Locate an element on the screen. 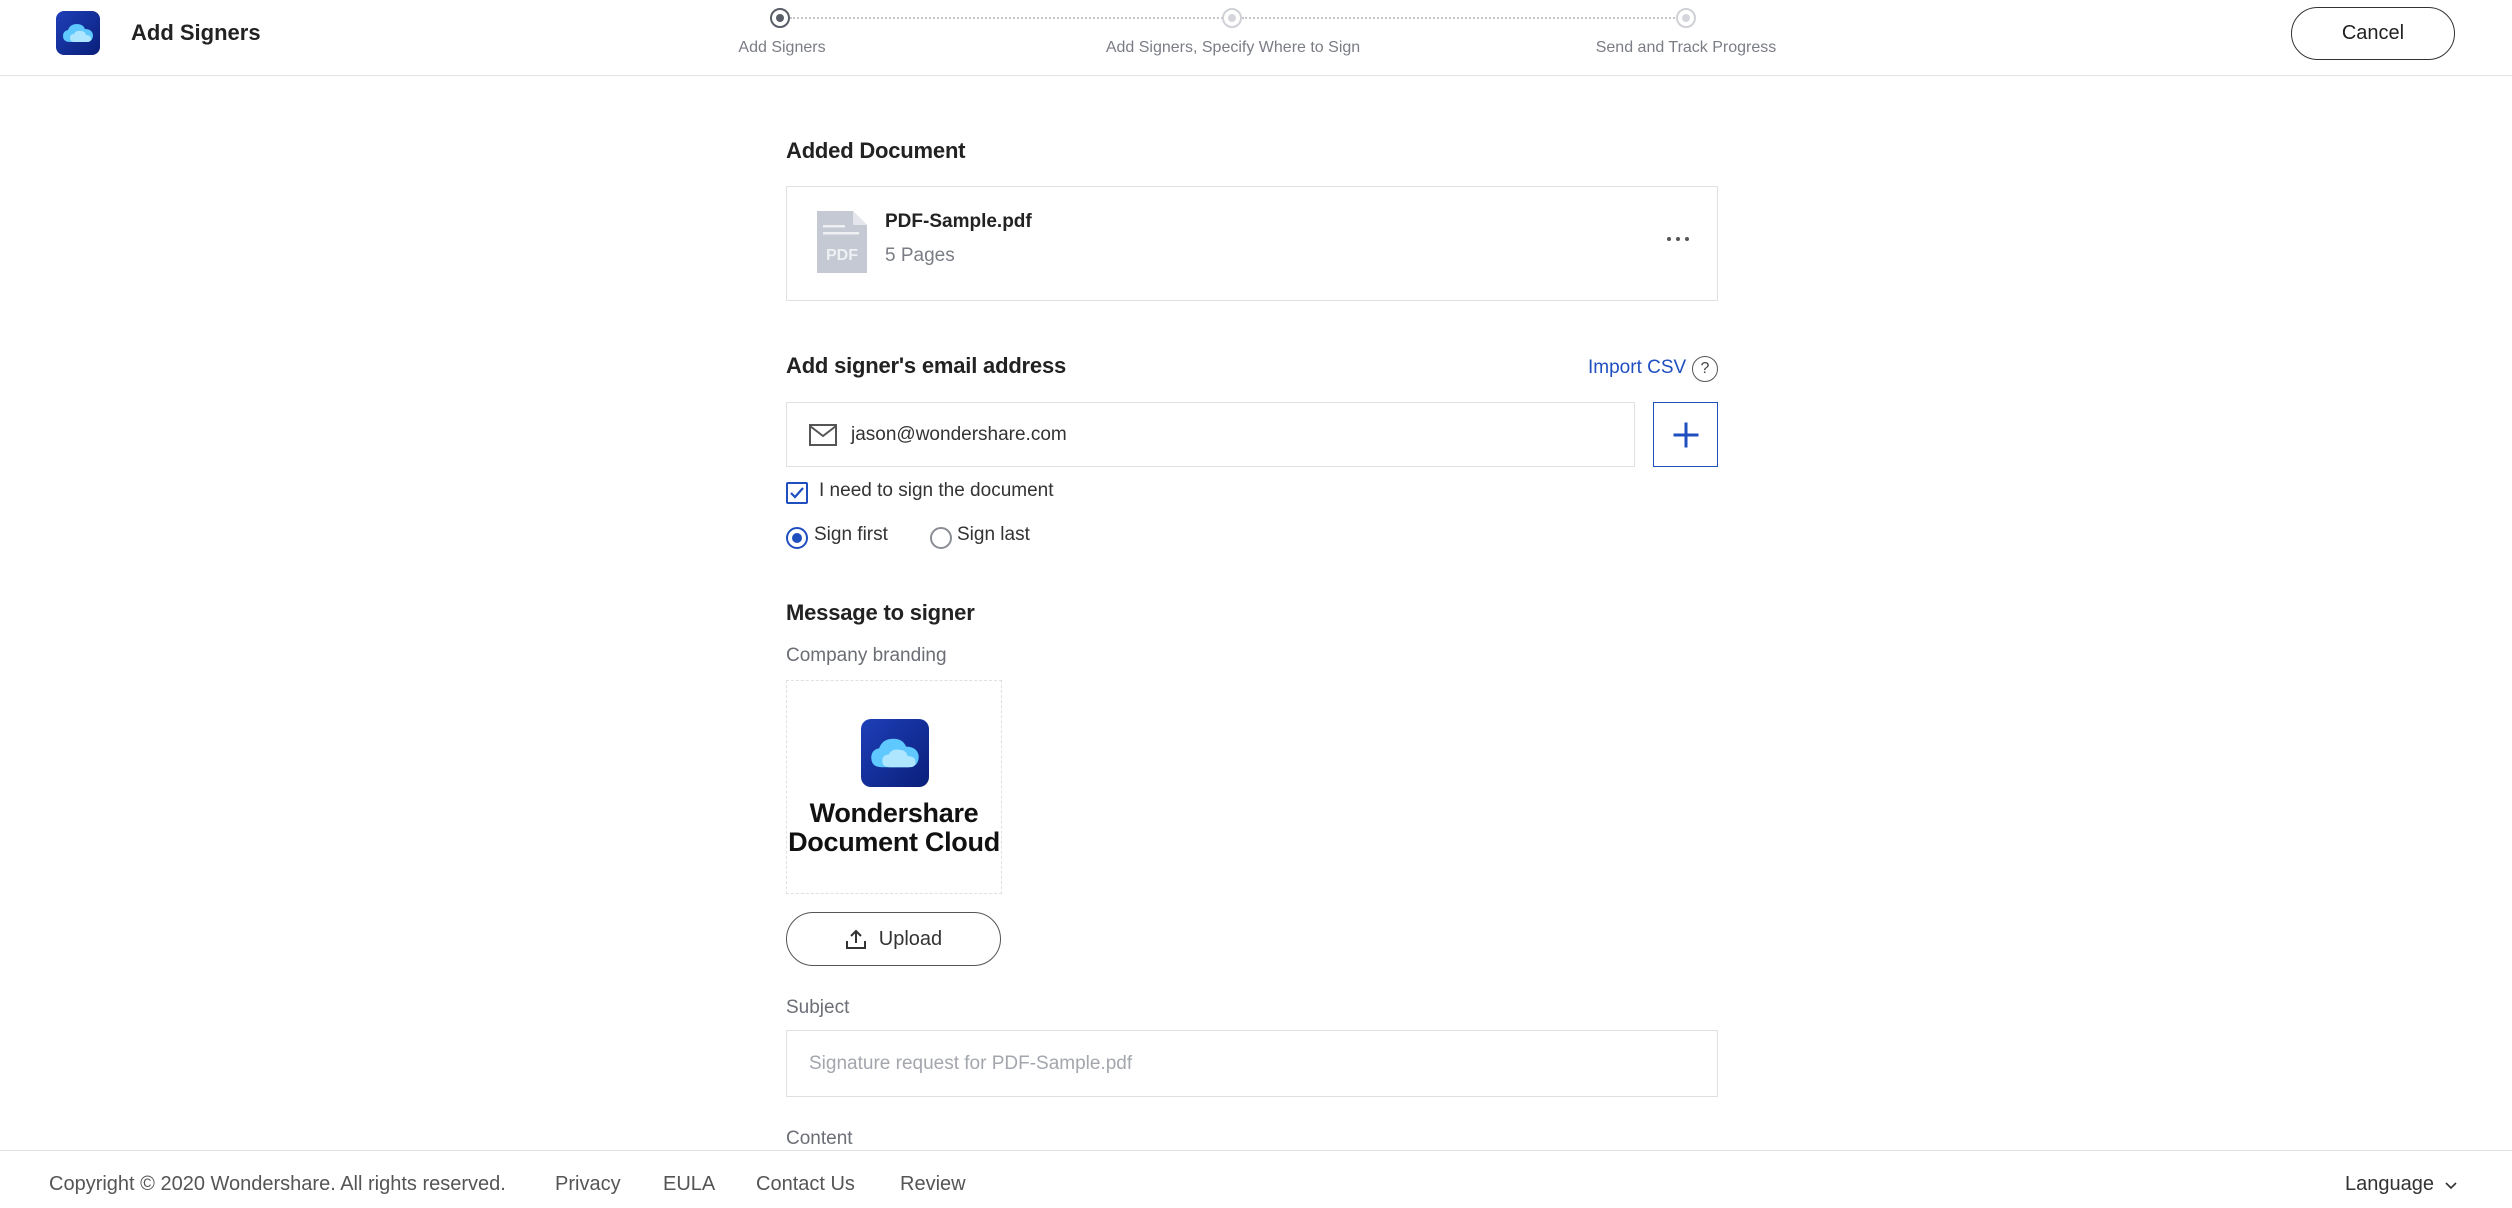 The image size is (2512, 1208). company-branding-preview: Wondershare Document Cloud is located at coordinates (894, 787).